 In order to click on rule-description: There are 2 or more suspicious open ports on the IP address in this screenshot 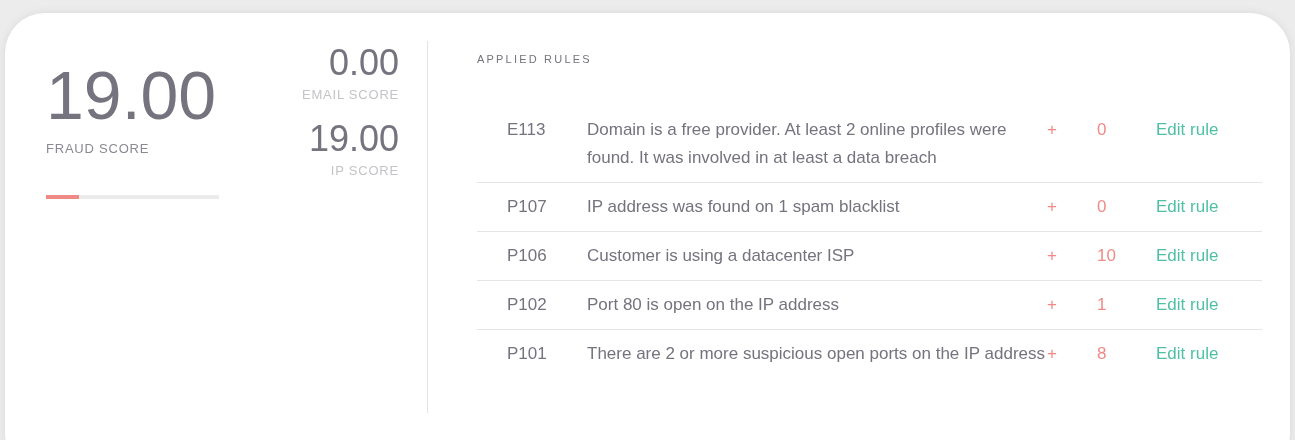, I will do `click(816, 353)`.